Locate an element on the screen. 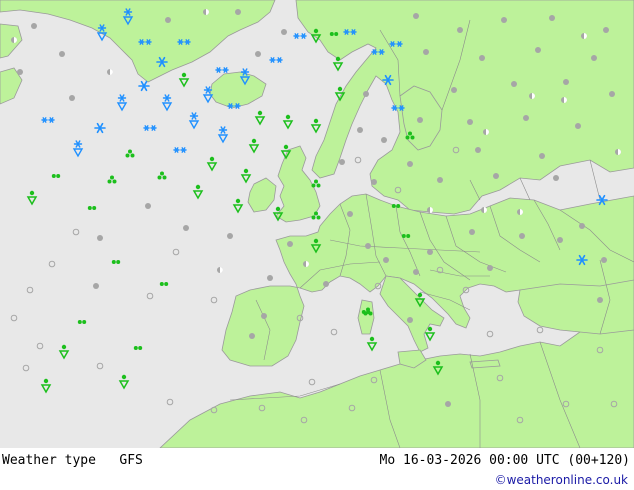 The height and width of the screenshot is (490, 634). product-name: Weather type is located at coordinates (49, 460).